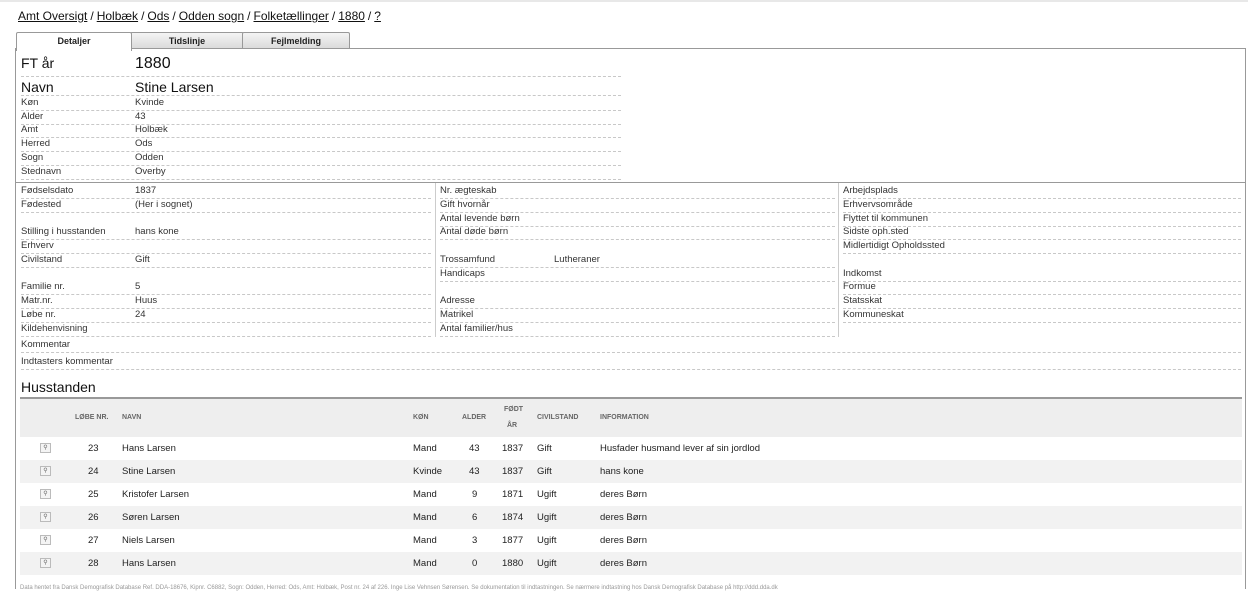 The height and width of the screenshot is (591, 1248). What do you see at coordinates (1042, 288) in the screenshot?
I see `field-formue: Formue` at bounding box center [1042, 288].